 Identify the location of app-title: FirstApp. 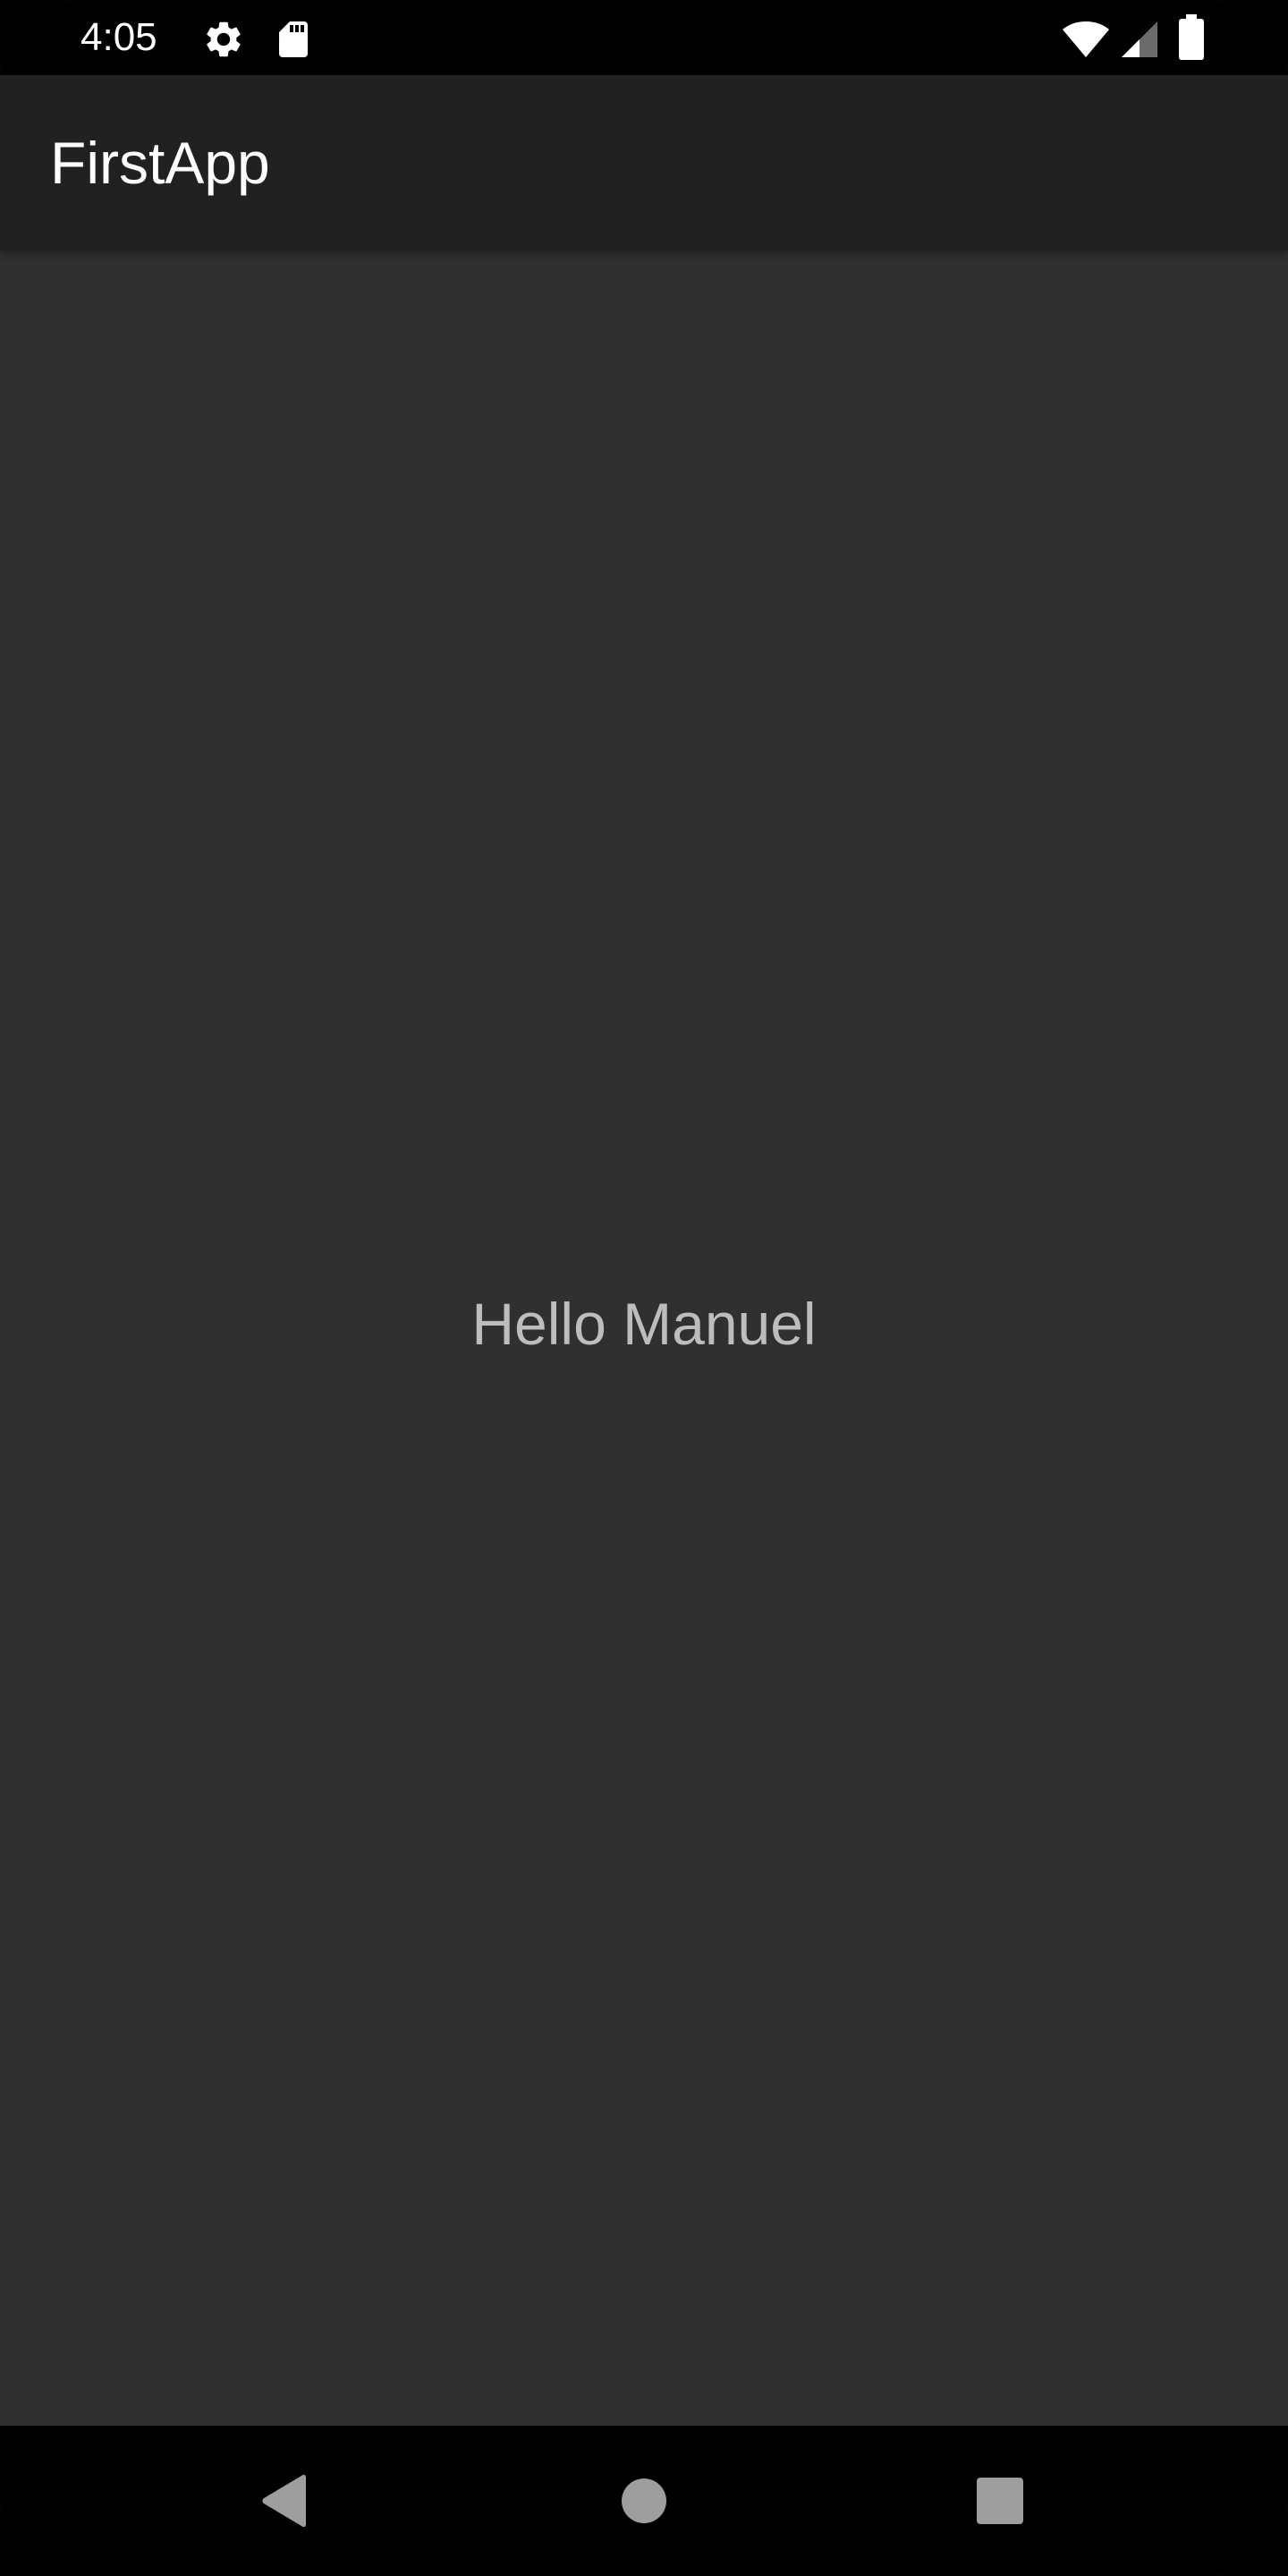
(160, 163).